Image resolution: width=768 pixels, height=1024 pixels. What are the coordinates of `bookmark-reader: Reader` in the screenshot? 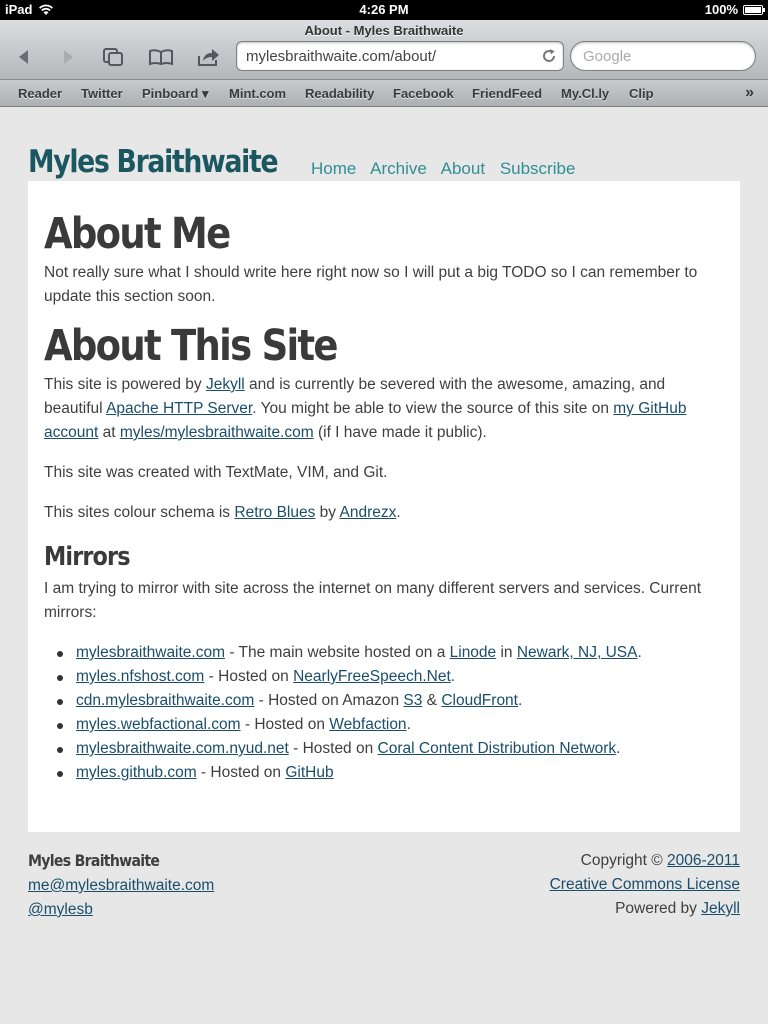 It's located at (40, 93).